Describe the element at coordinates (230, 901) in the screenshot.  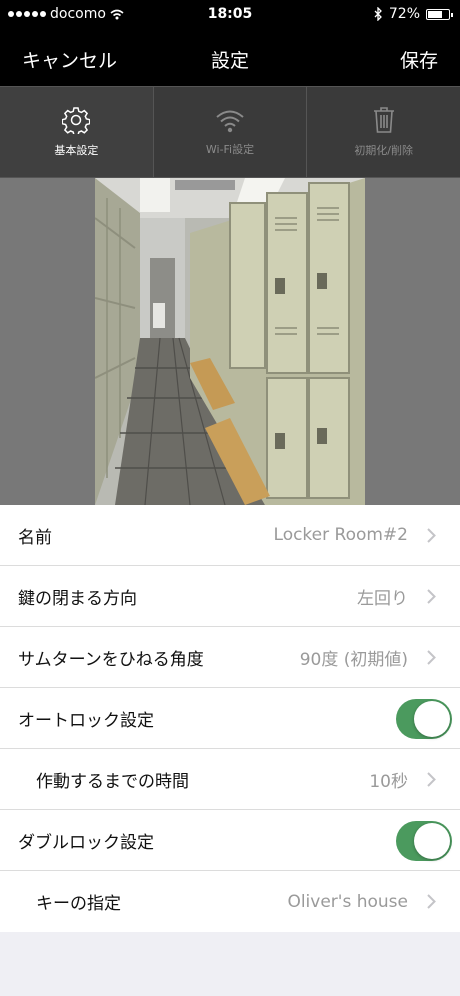
I see `setting-row-key-designation: キーの指定 Oliver's house` at that location.